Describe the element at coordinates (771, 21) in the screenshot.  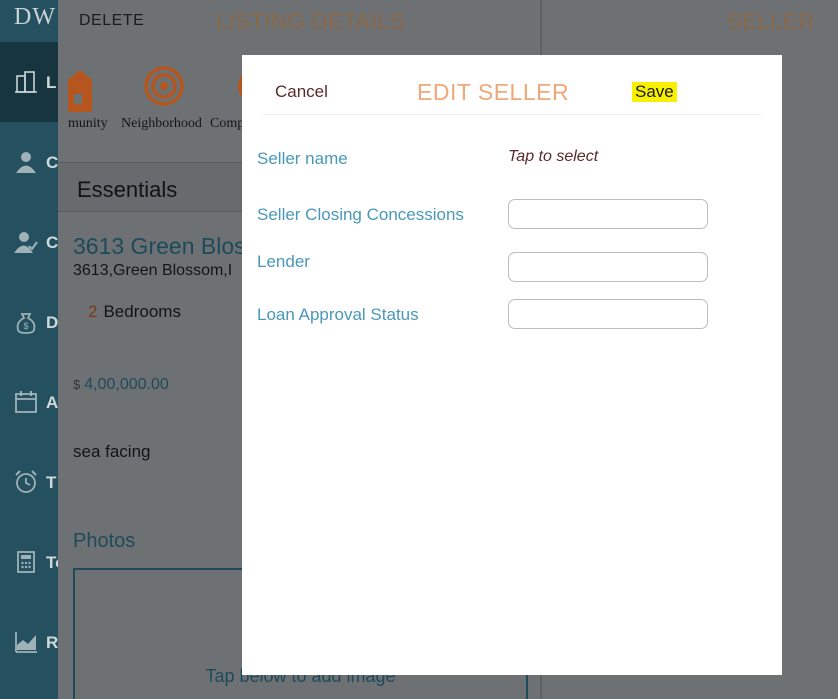
I see `seller-pane-title: SELLER` at that location.